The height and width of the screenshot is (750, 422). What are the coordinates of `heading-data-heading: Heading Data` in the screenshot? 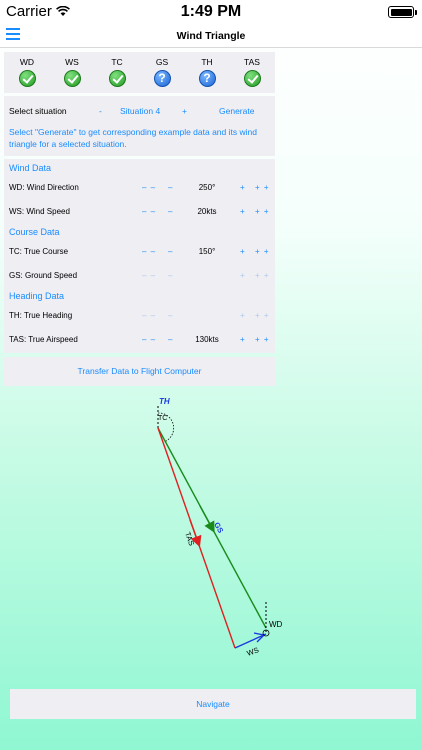 It's located at (37, 296).